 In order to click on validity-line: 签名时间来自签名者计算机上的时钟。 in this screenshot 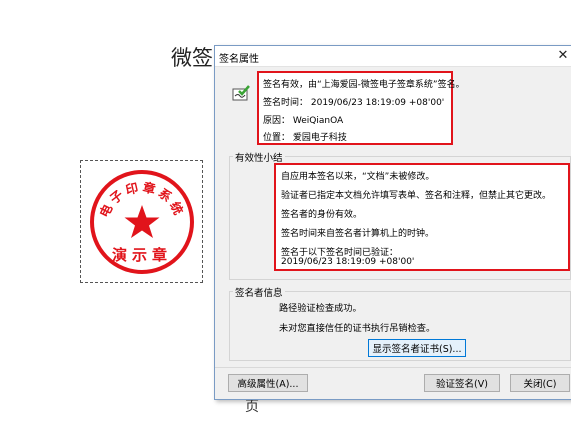, I will do `click(358, 234)`.